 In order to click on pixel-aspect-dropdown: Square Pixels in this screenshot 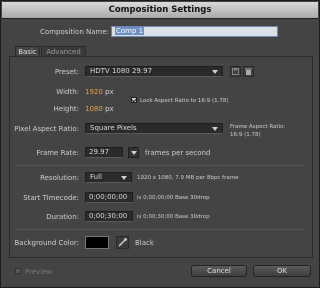, I will do `click(154, 128)`.